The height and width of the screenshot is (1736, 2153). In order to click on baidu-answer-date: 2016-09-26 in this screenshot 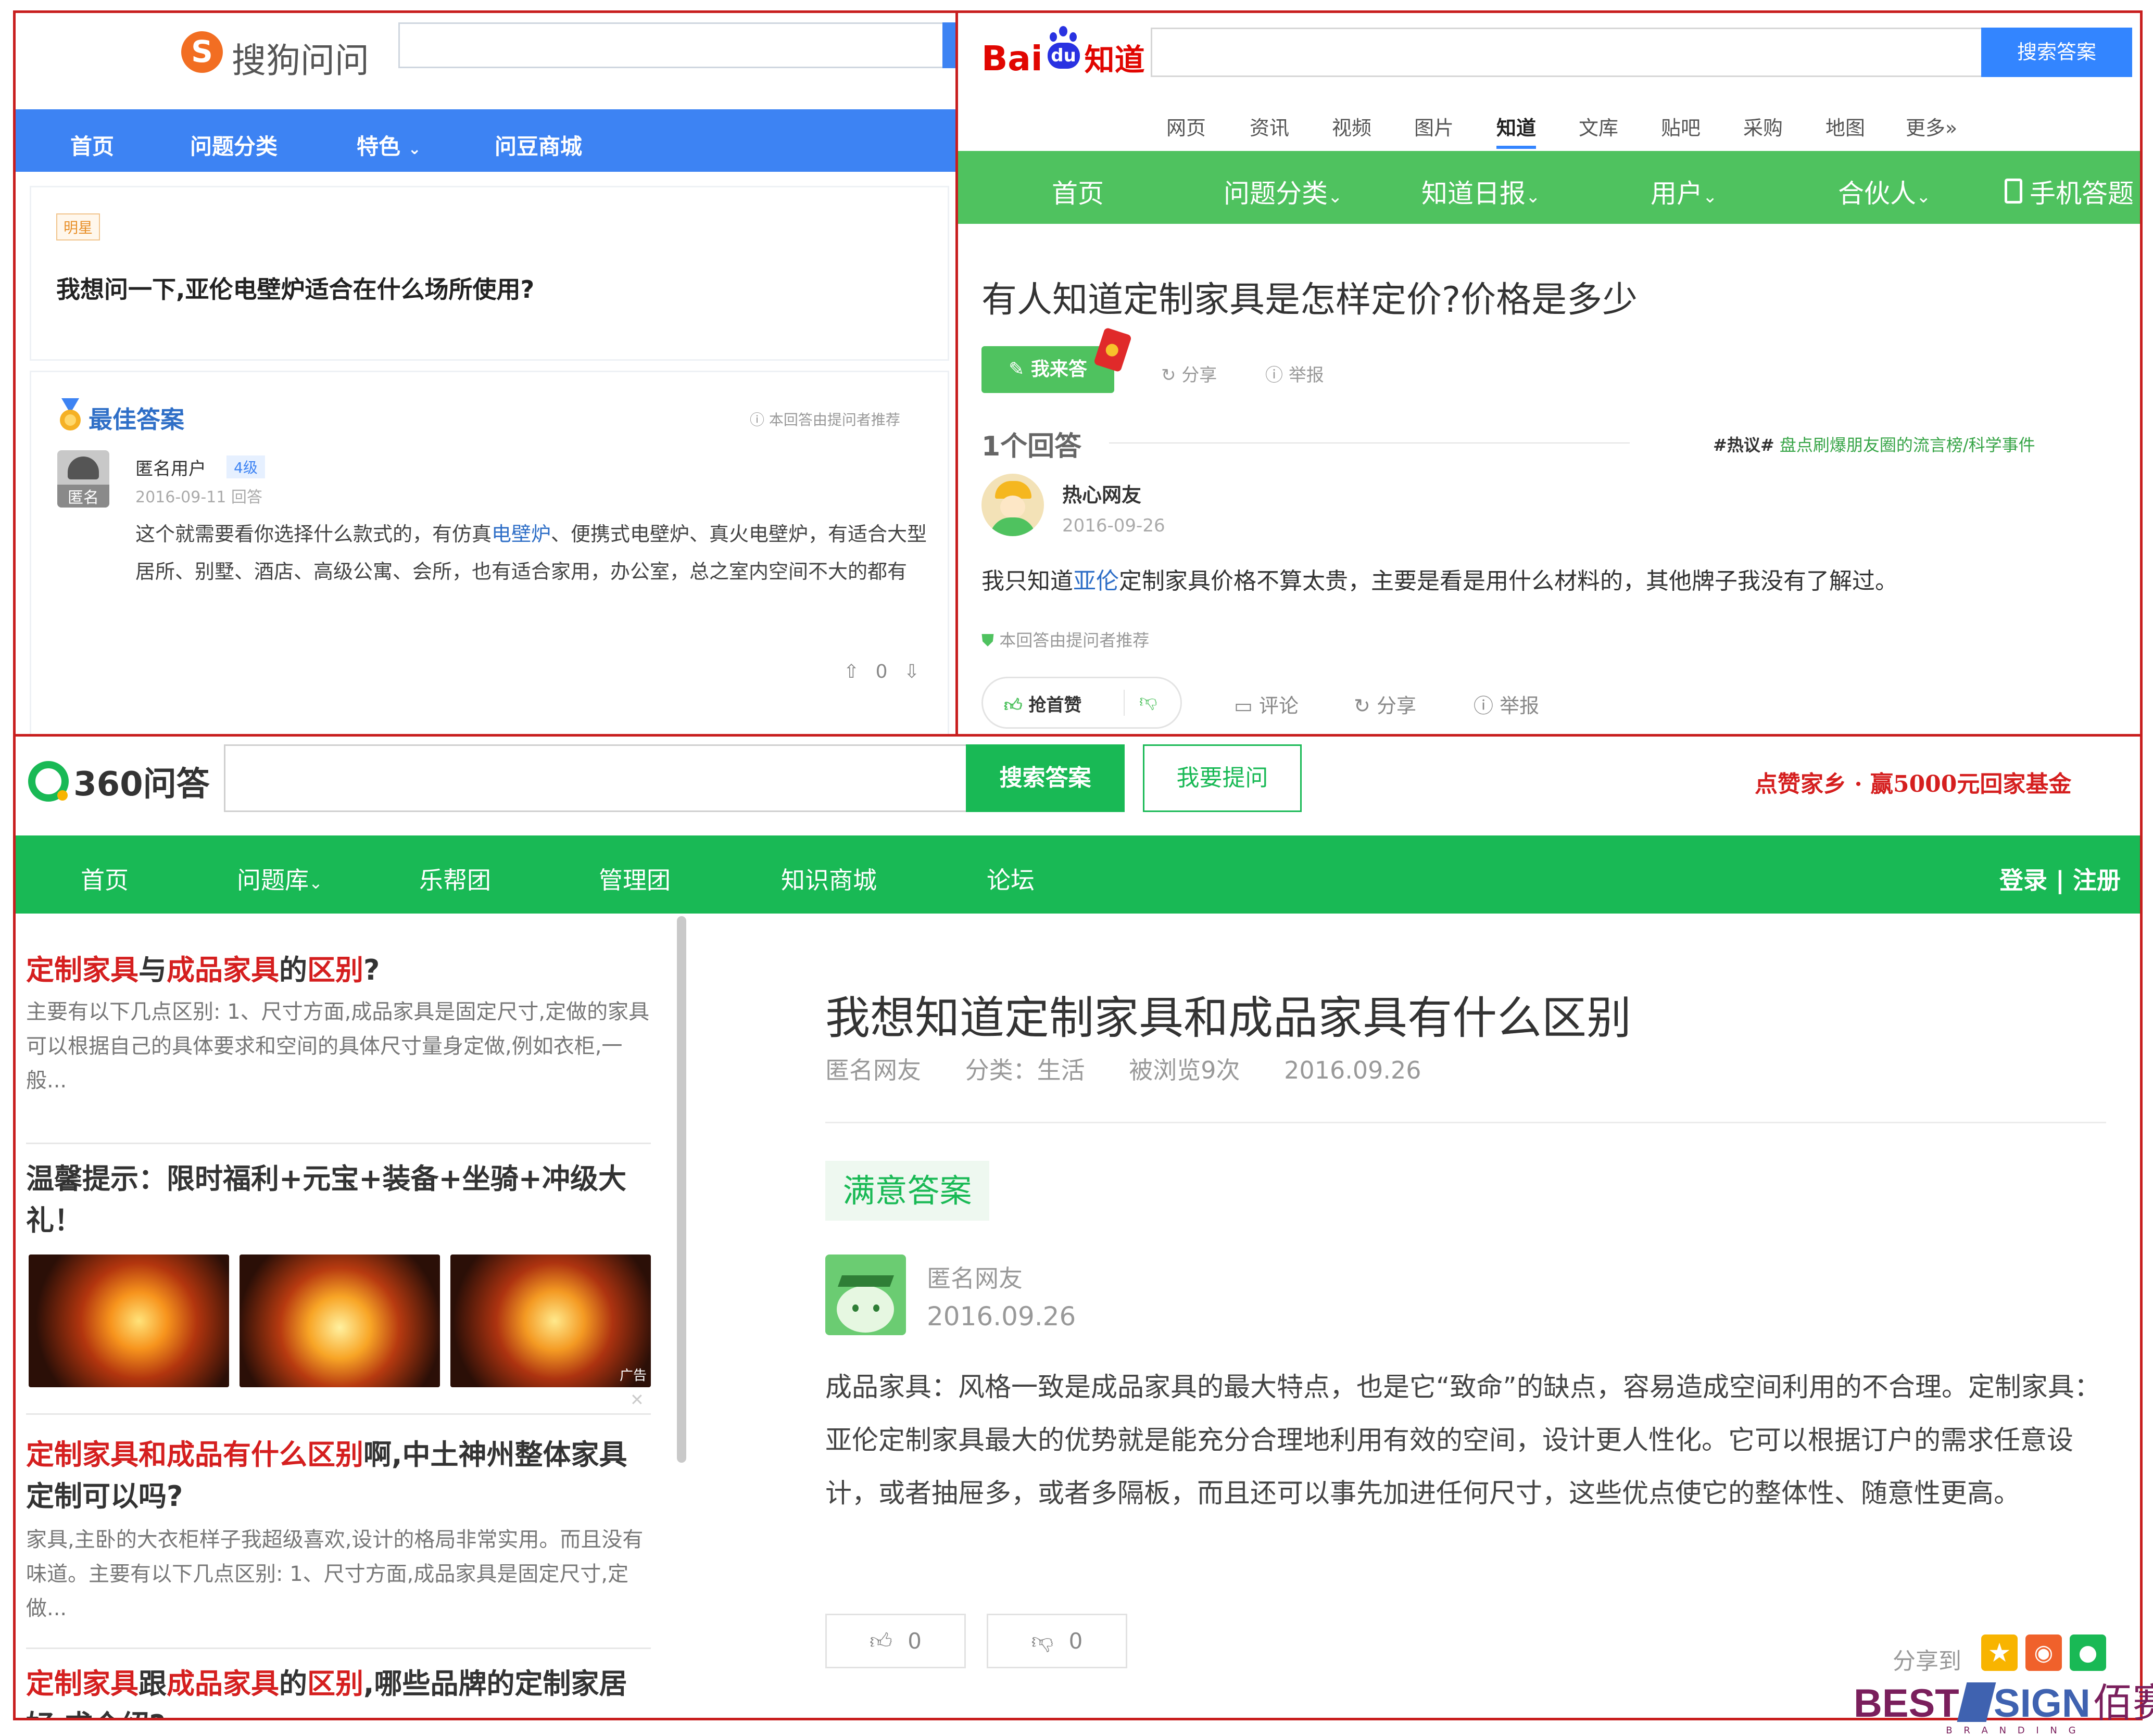, I will do `click(1113, 525)`.